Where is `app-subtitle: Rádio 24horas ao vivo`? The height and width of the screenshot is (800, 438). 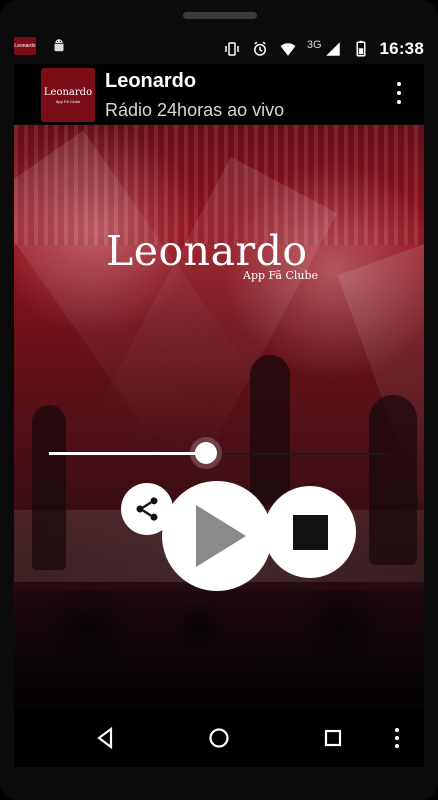
app-subtitle: Rádio 24horas ao vivo is located at coordinates (195, 110).